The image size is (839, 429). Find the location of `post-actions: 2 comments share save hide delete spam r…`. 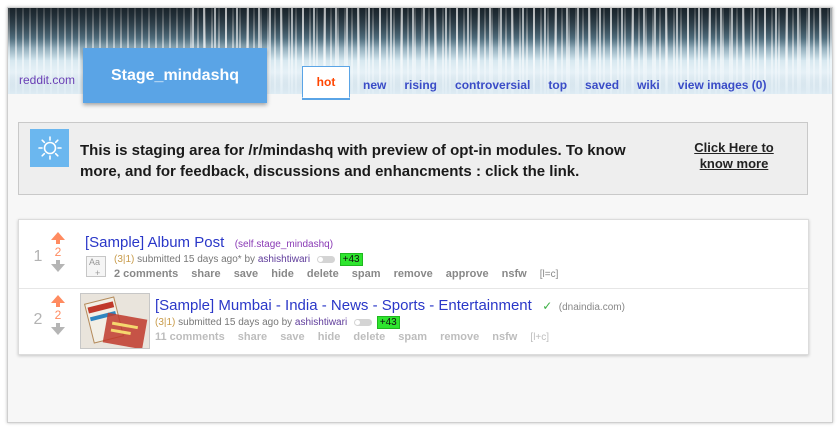

post-actions: 2 comments share save hide delete spam r… is located at coordinates (341, 274).